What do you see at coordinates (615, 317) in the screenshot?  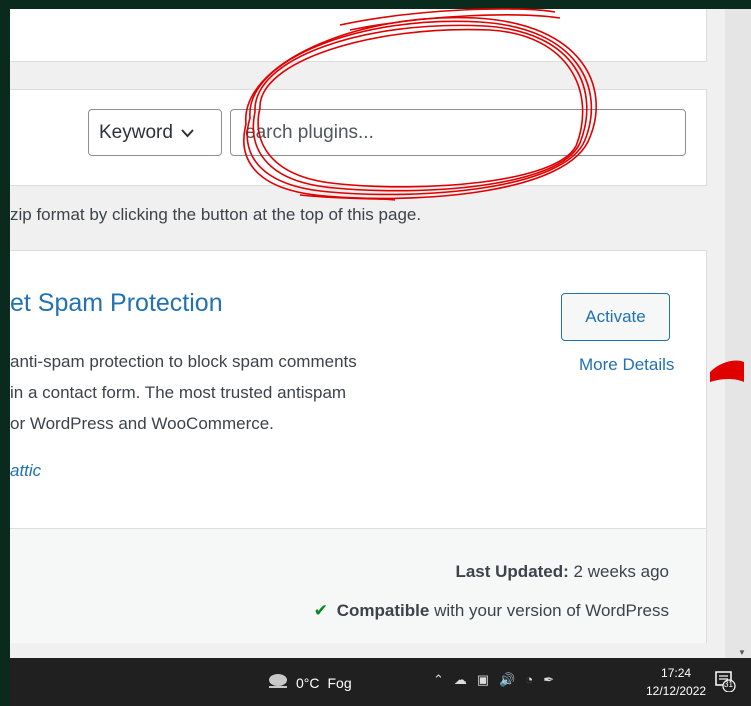 I see `activate-button: Activate` at bounding box center [615, 317].